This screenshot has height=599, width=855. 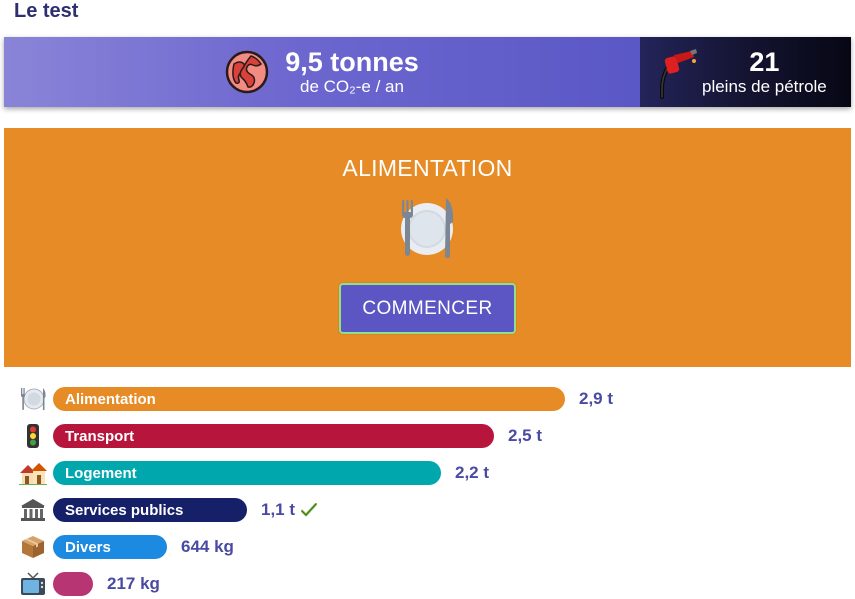 I want to click on category-value: 1,1 t, so click(x=289, y=510).